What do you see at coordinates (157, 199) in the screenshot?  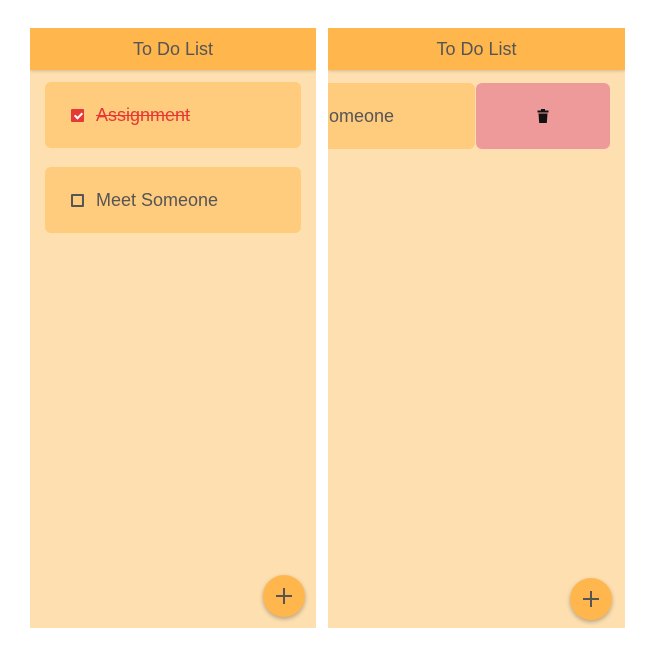 I see `task-label: Meet Someone` at bounding box center [157, 199].